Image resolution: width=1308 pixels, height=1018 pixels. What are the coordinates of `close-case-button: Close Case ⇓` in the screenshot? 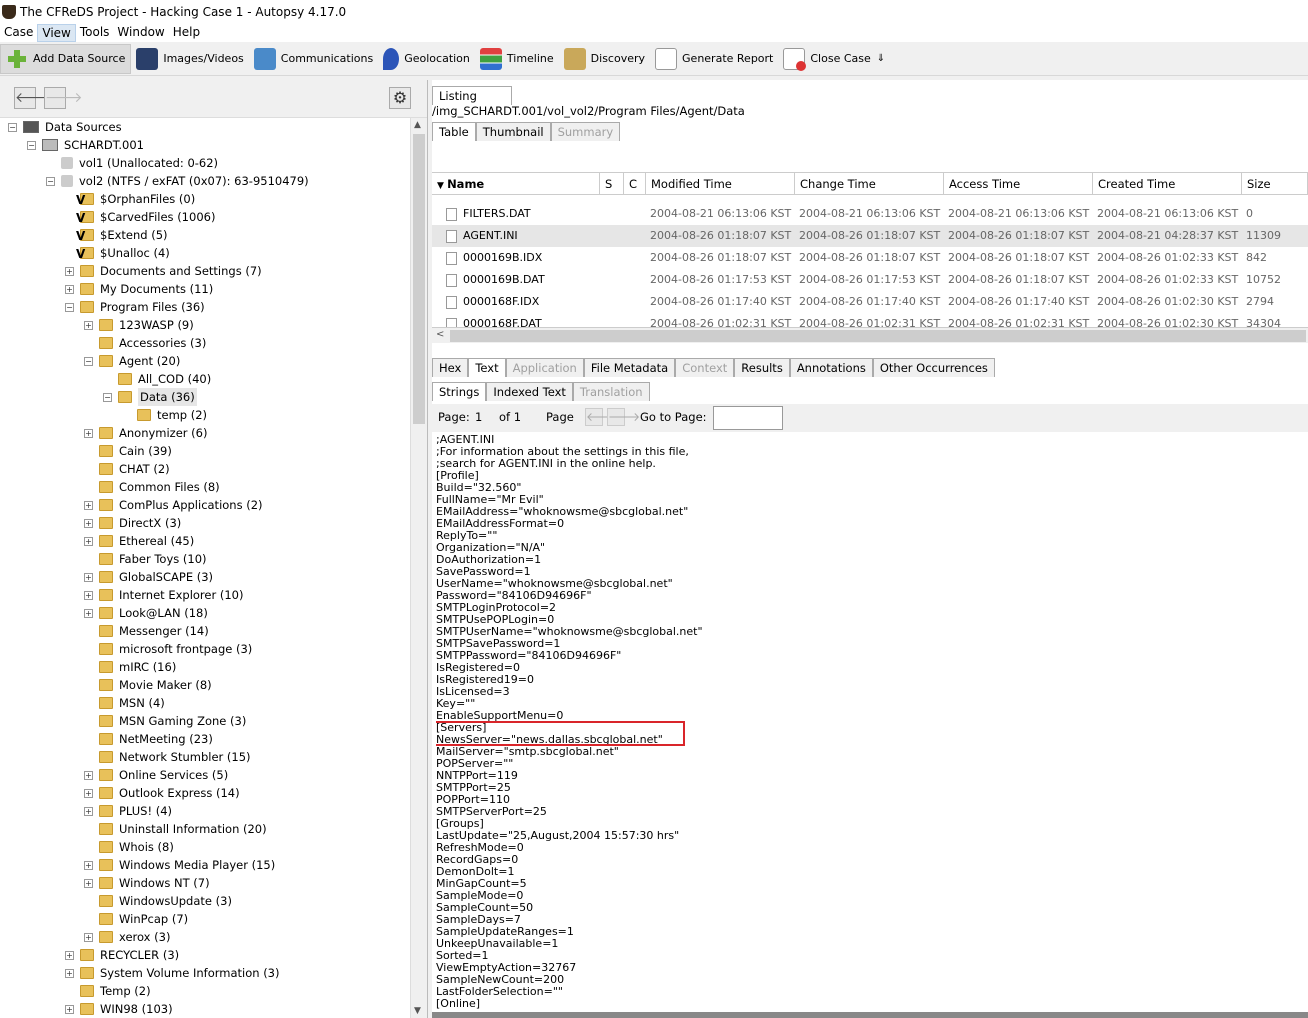 It's located at (834, 59).